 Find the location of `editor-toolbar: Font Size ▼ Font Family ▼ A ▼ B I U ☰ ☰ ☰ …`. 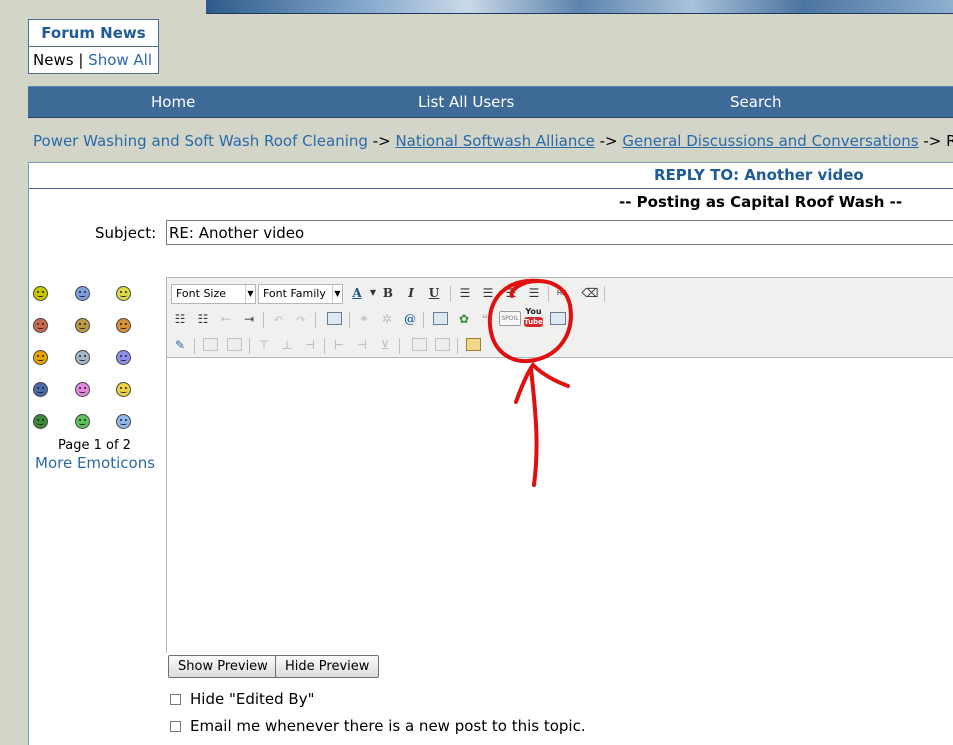

editor-toolbar: Font Size ▼ Font Family ▼ A ▼ B I U ☰ ☰ ☰ … is located at coordinates (560, 318).